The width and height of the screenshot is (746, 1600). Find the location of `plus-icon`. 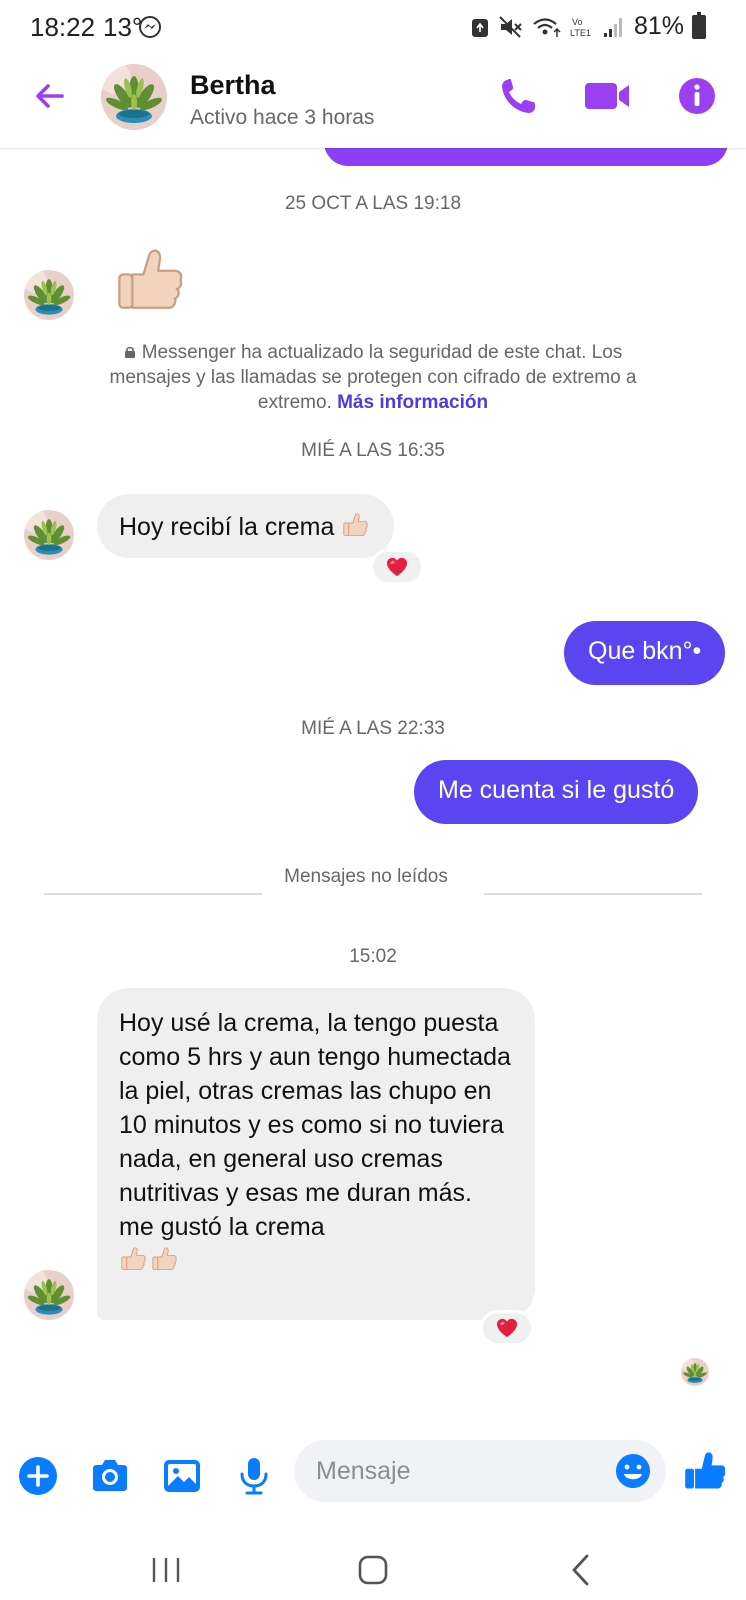

plus-icon is located at coordinates (38, 1476).